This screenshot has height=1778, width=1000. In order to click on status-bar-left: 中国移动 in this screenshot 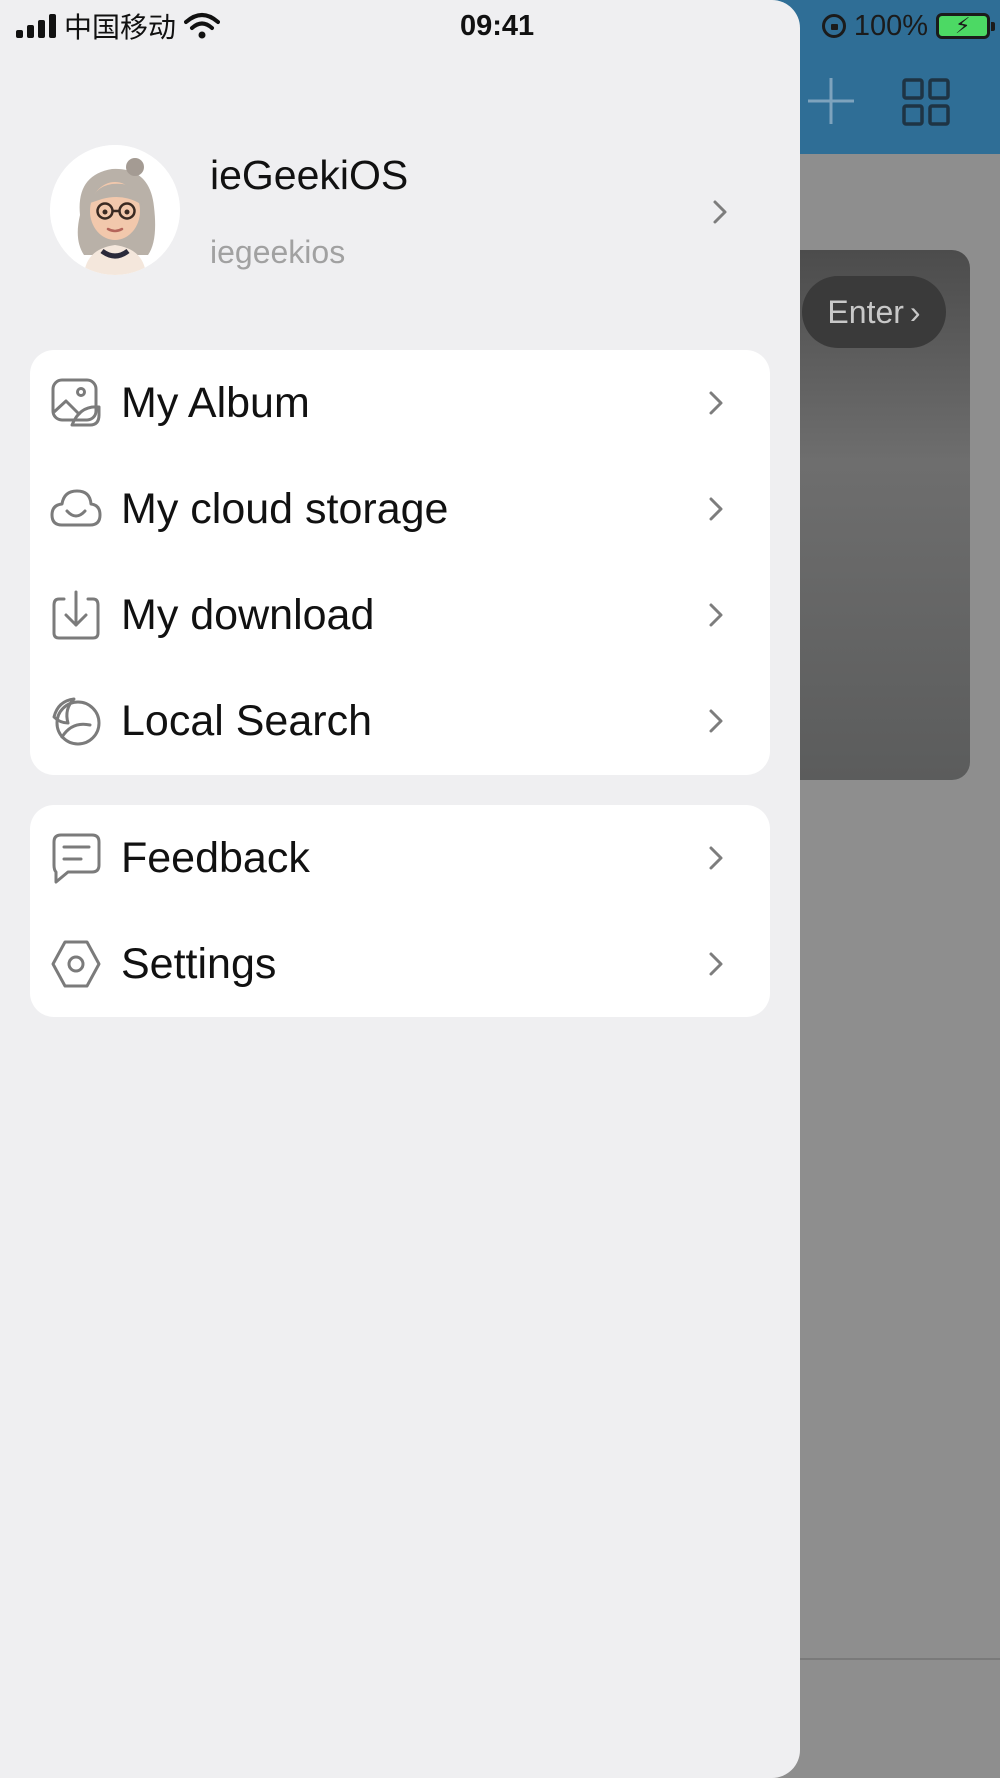, I will do `click(118, 26)`.